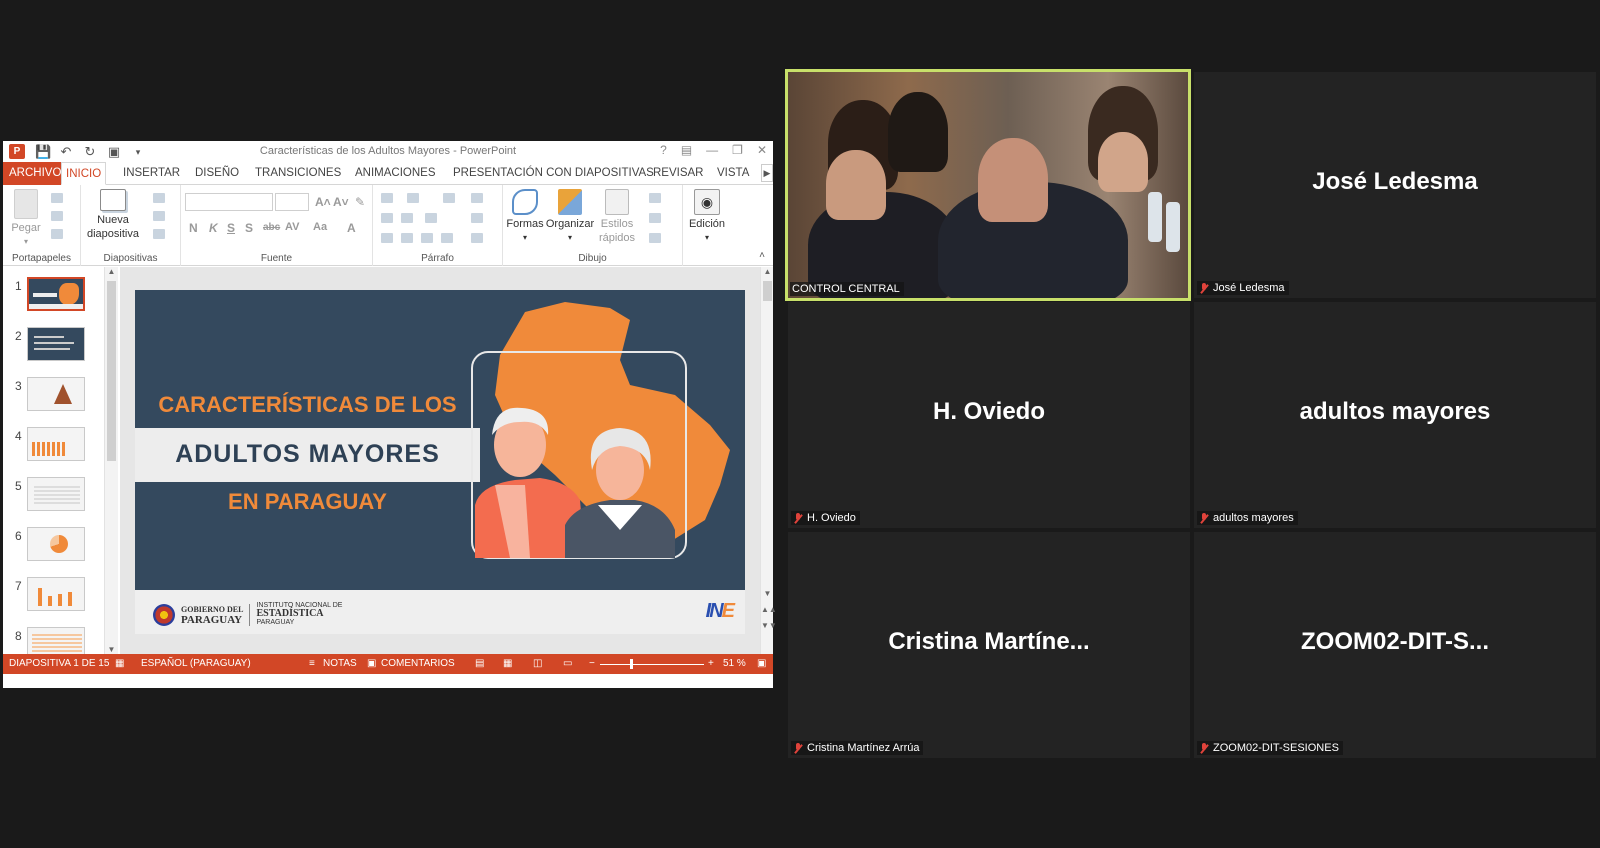  I want to click on quick-styles-button: Estilos rápidos, so click(617, 217).